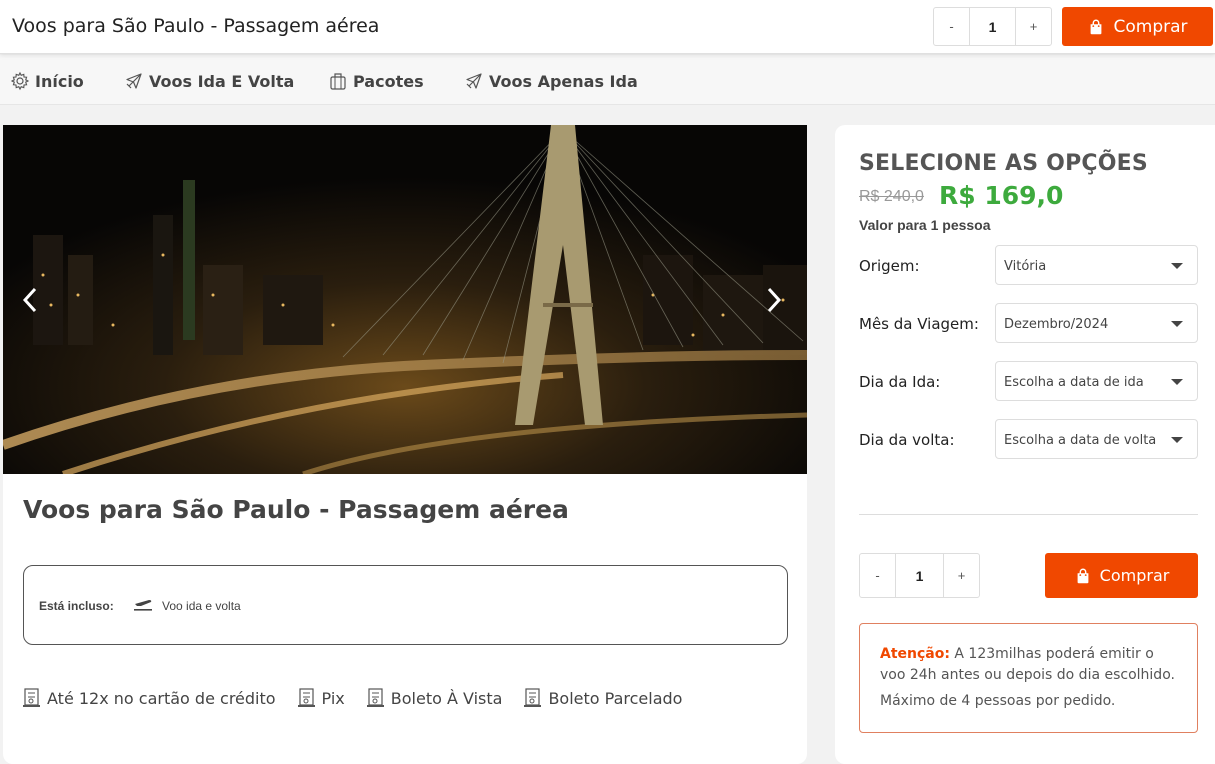 The height and width of the screenshot is (764, 1215). Describe the element at coordinates (196, 26) in the screenshot. I see `page-title: Voos para São Paulo - Passagem aérea` at that location.